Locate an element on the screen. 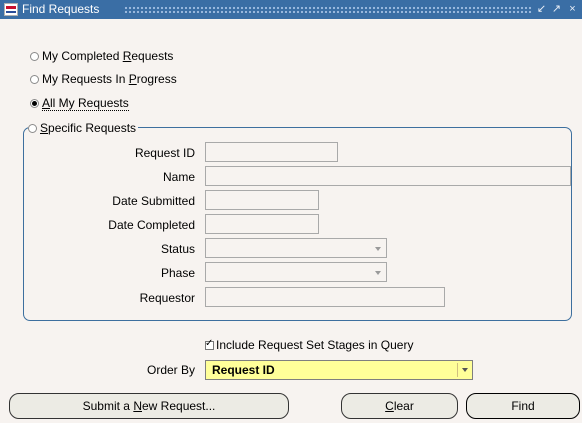 Image resolution: width=582 pixels, height=423 pixels. radio-label: All My Requests is located at coordinates (85, 103).